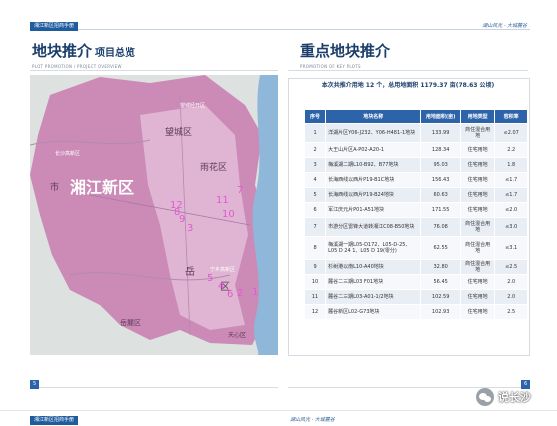  Describe the element at coordinates (77, 66) in the screenshot. I see `left-section-en: PLOT PROMOTION / PROJECT OVERVIEW` at that location.